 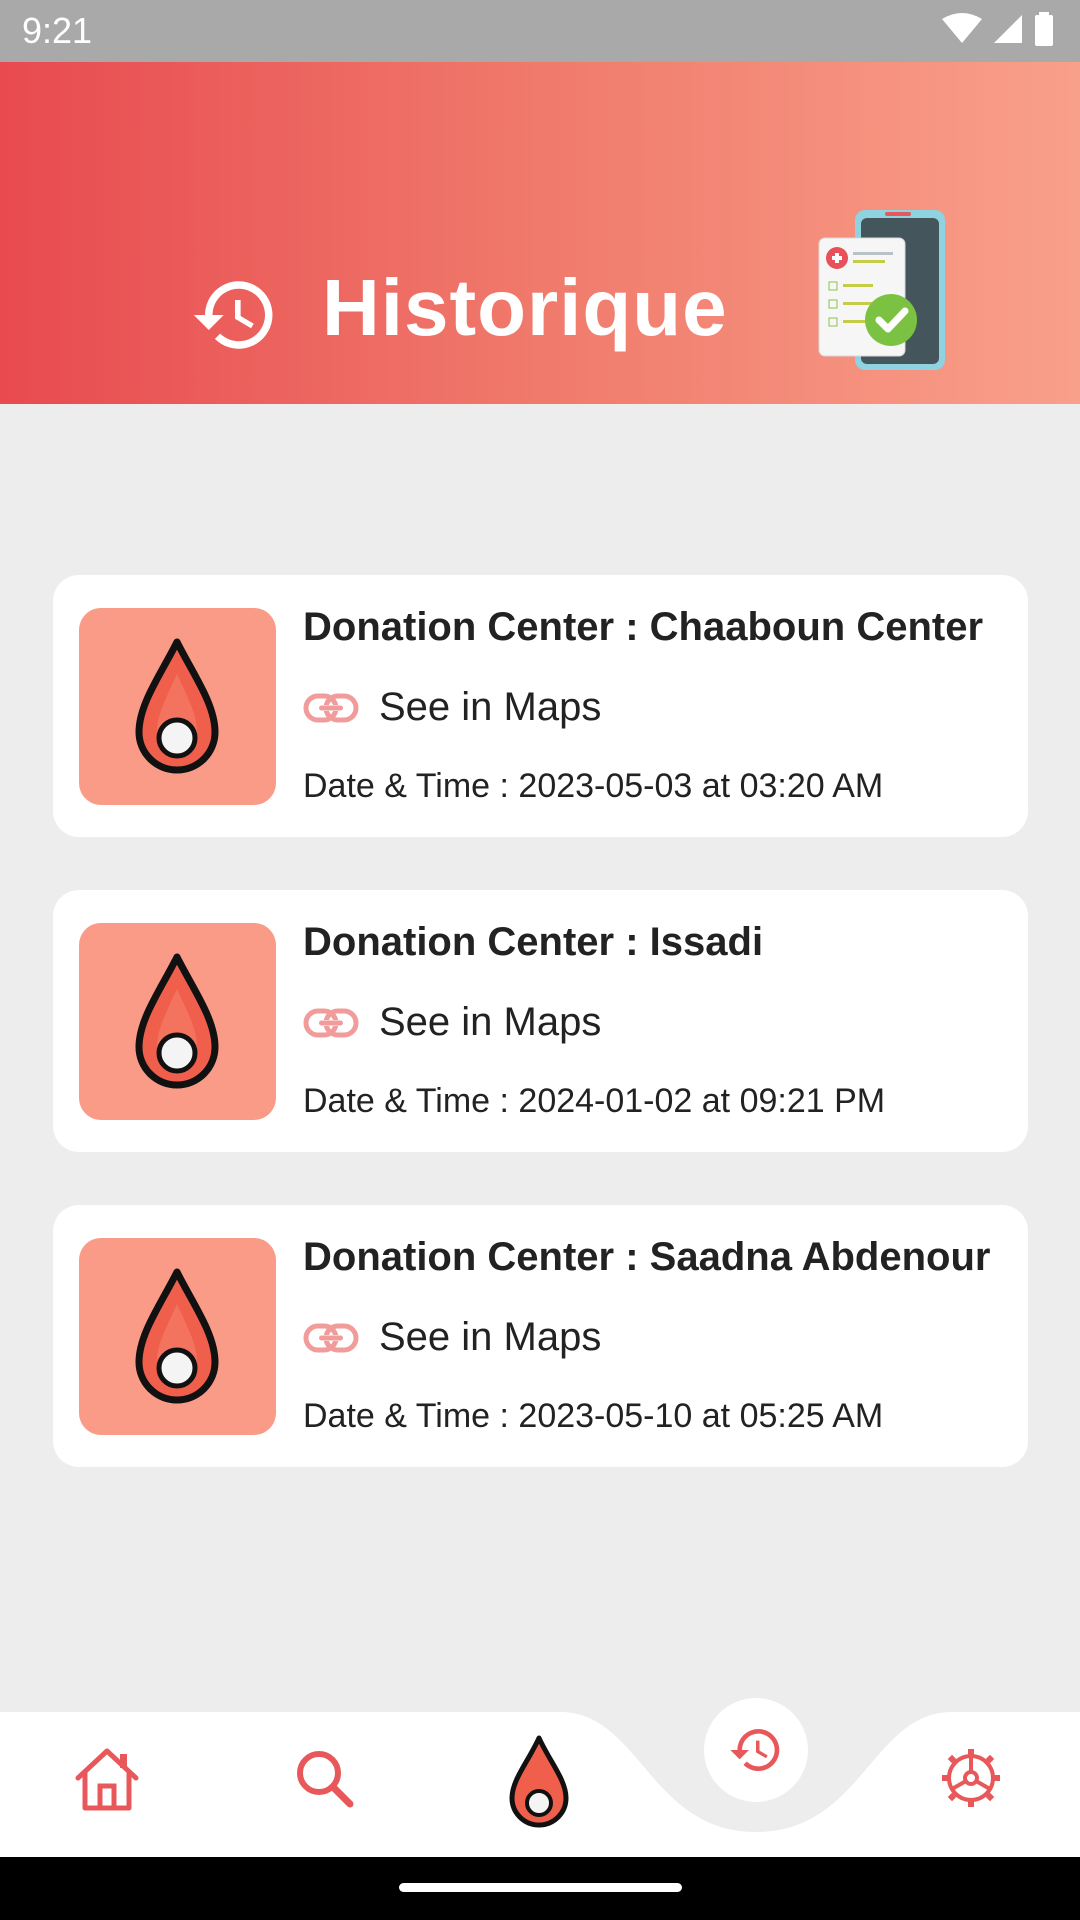 What do you see at coordinates (533, 942) in the screenshot?
I see `donation-center-name: Donation Center : Issadi` at bounding box center [533, 942].